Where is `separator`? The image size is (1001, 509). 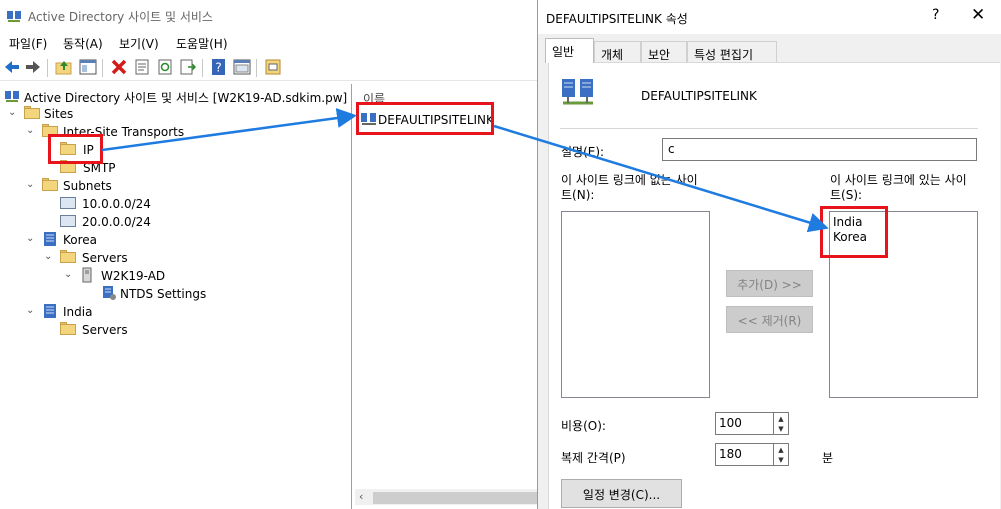 separator is located at coordinates (769, 128).